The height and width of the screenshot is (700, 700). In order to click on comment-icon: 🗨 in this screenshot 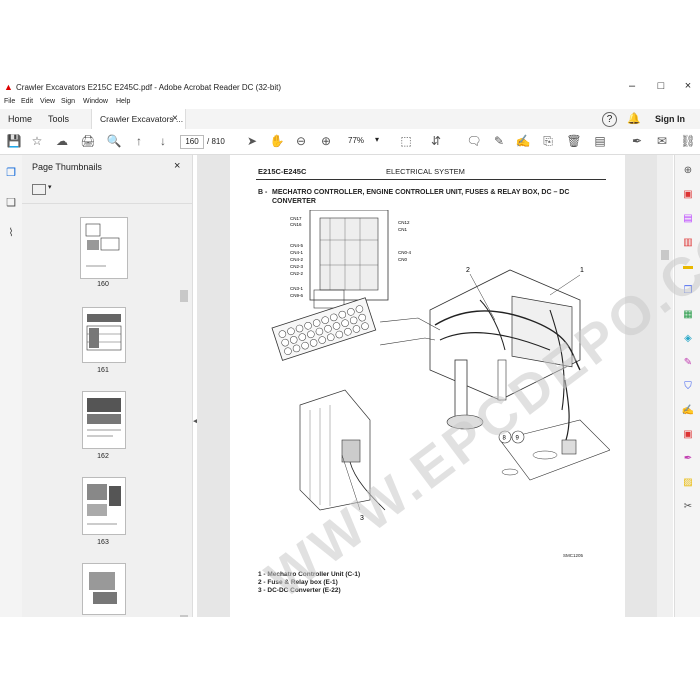, I will do `click(474, 141)`.